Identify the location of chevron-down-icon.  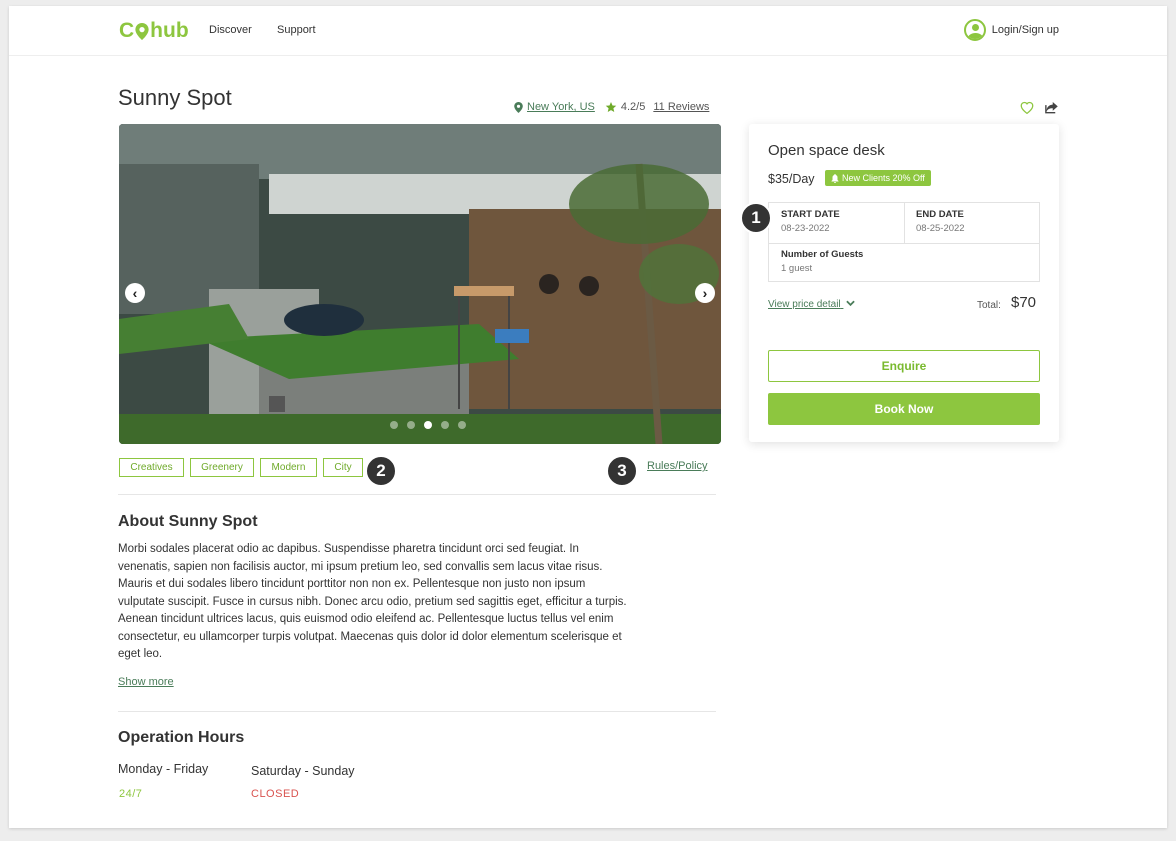
(851, 303).